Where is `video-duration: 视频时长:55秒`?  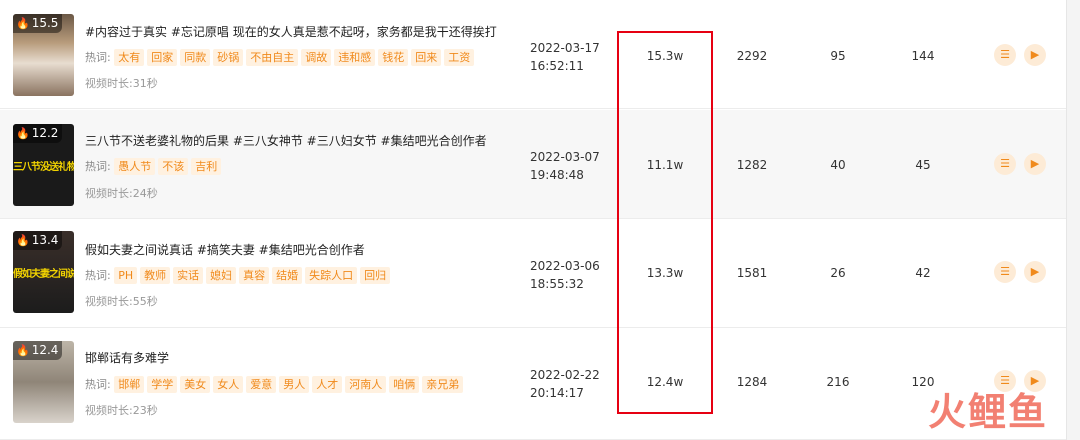 video-duration: 视频时长:55秒 is located at coordinates (121, 301).